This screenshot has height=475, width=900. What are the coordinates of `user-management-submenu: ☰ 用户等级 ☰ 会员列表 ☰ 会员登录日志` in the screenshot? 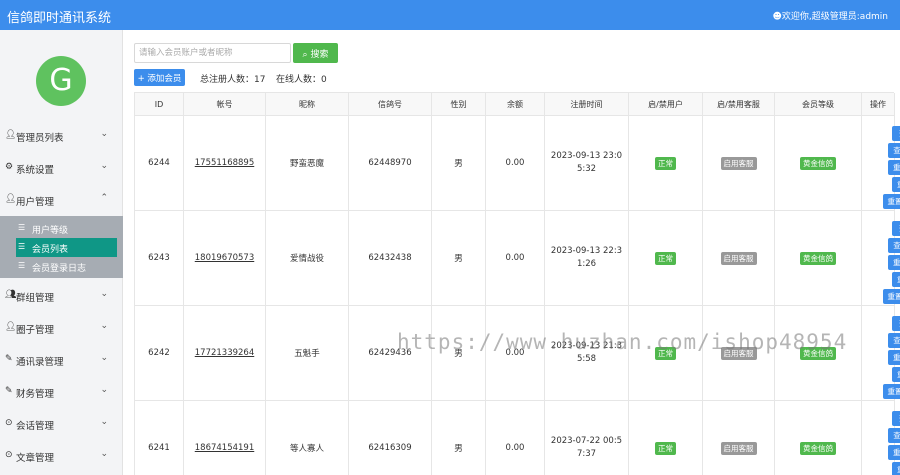 It's located at (61, 247).